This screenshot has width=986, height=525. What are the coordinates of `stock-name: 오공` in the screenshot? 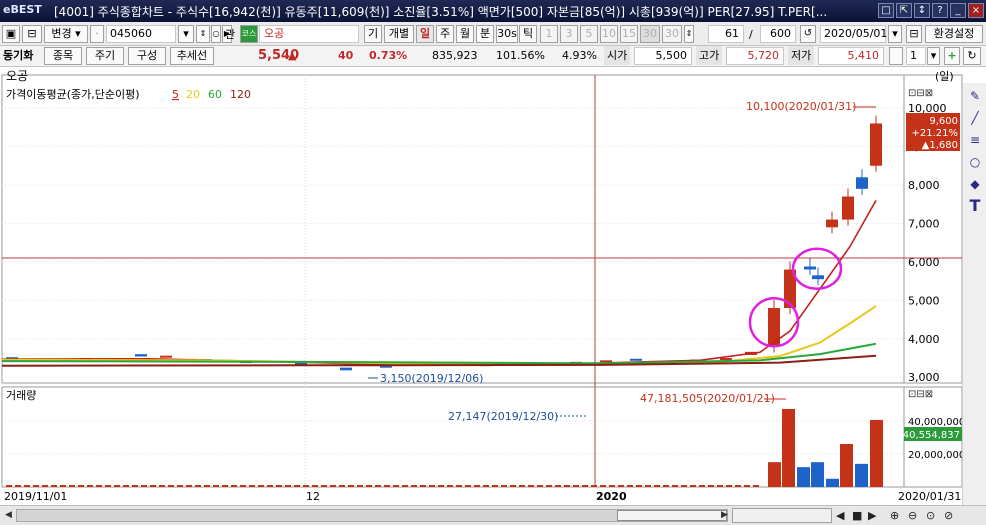 It's located at (309, 34).